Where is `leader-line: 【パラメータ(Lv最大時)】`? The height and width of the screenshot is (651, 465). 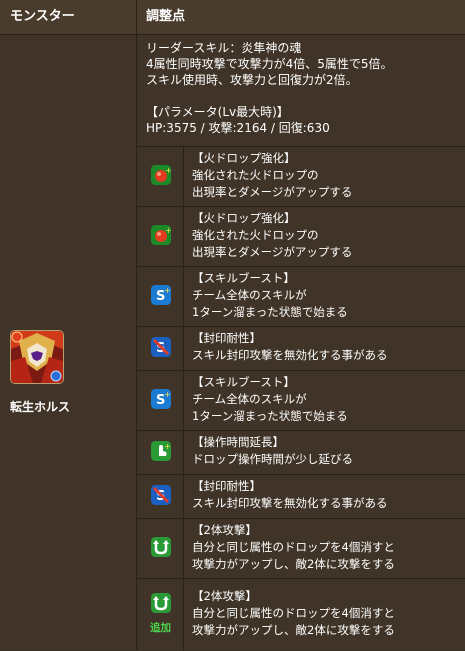
leader-line: 【パラメータ(Lv最大時)】 is located at coordinates (217, 112).